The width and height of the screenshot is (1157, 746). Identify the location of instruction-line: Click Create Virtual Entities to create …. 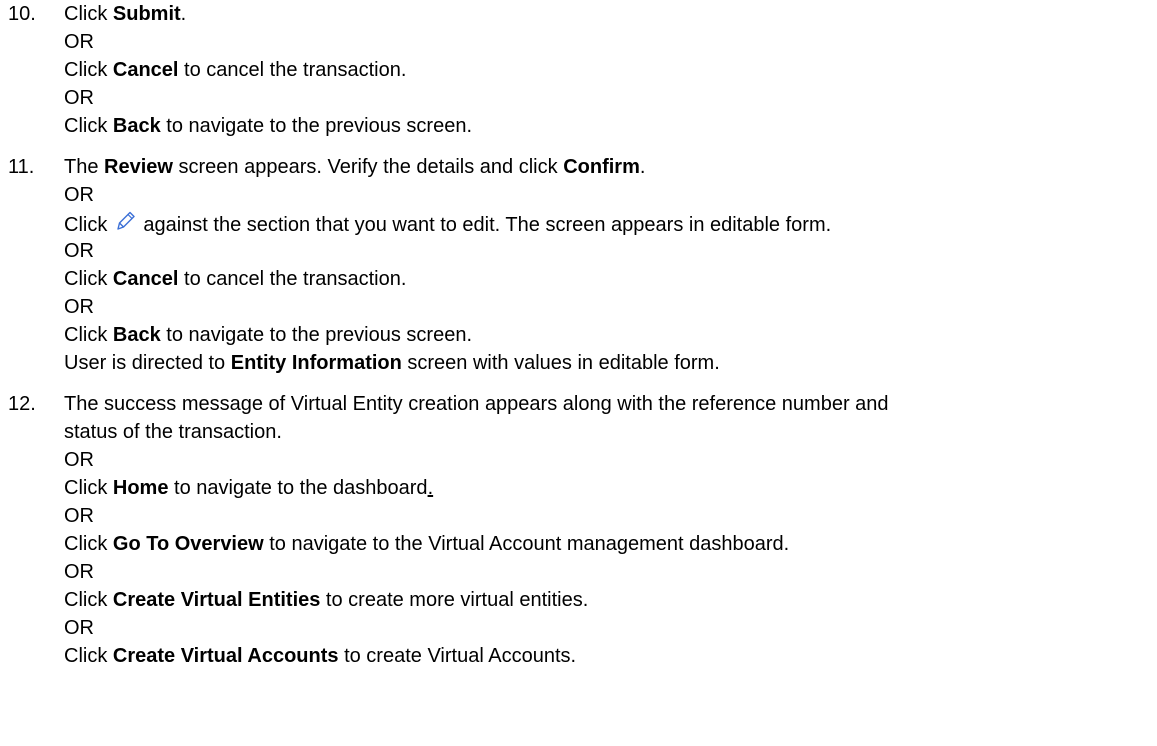
(326, 600).